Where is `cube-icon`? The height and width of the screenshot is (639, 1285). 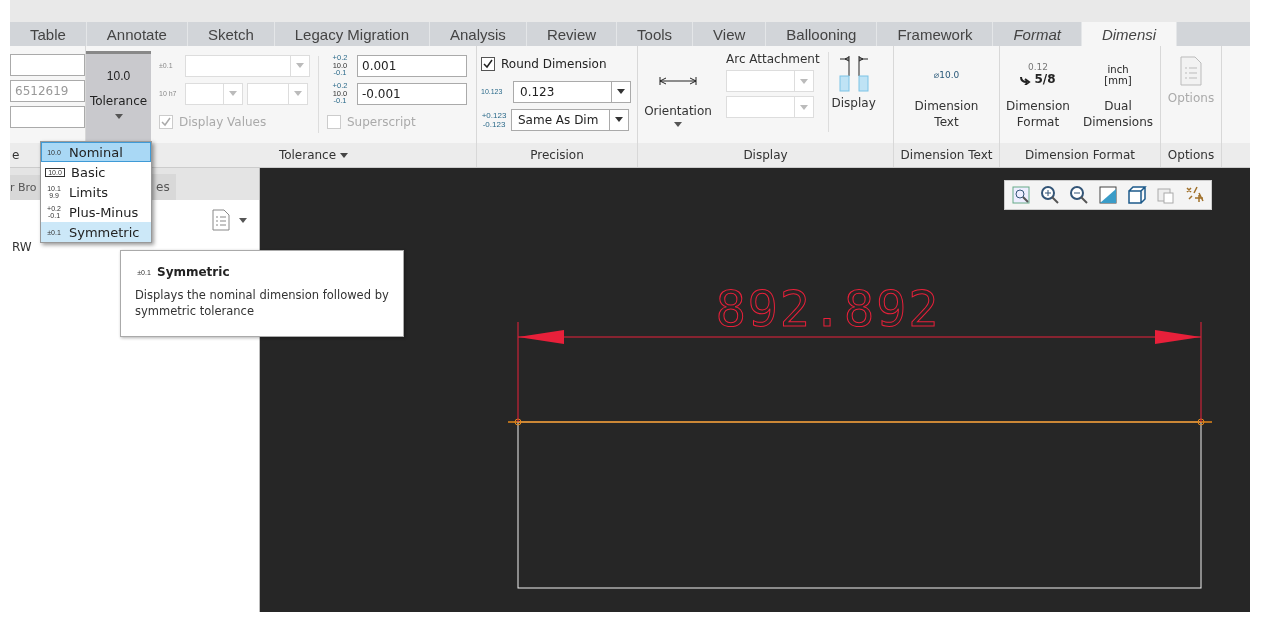 cube-icon is located at coordinates (1137, 195).